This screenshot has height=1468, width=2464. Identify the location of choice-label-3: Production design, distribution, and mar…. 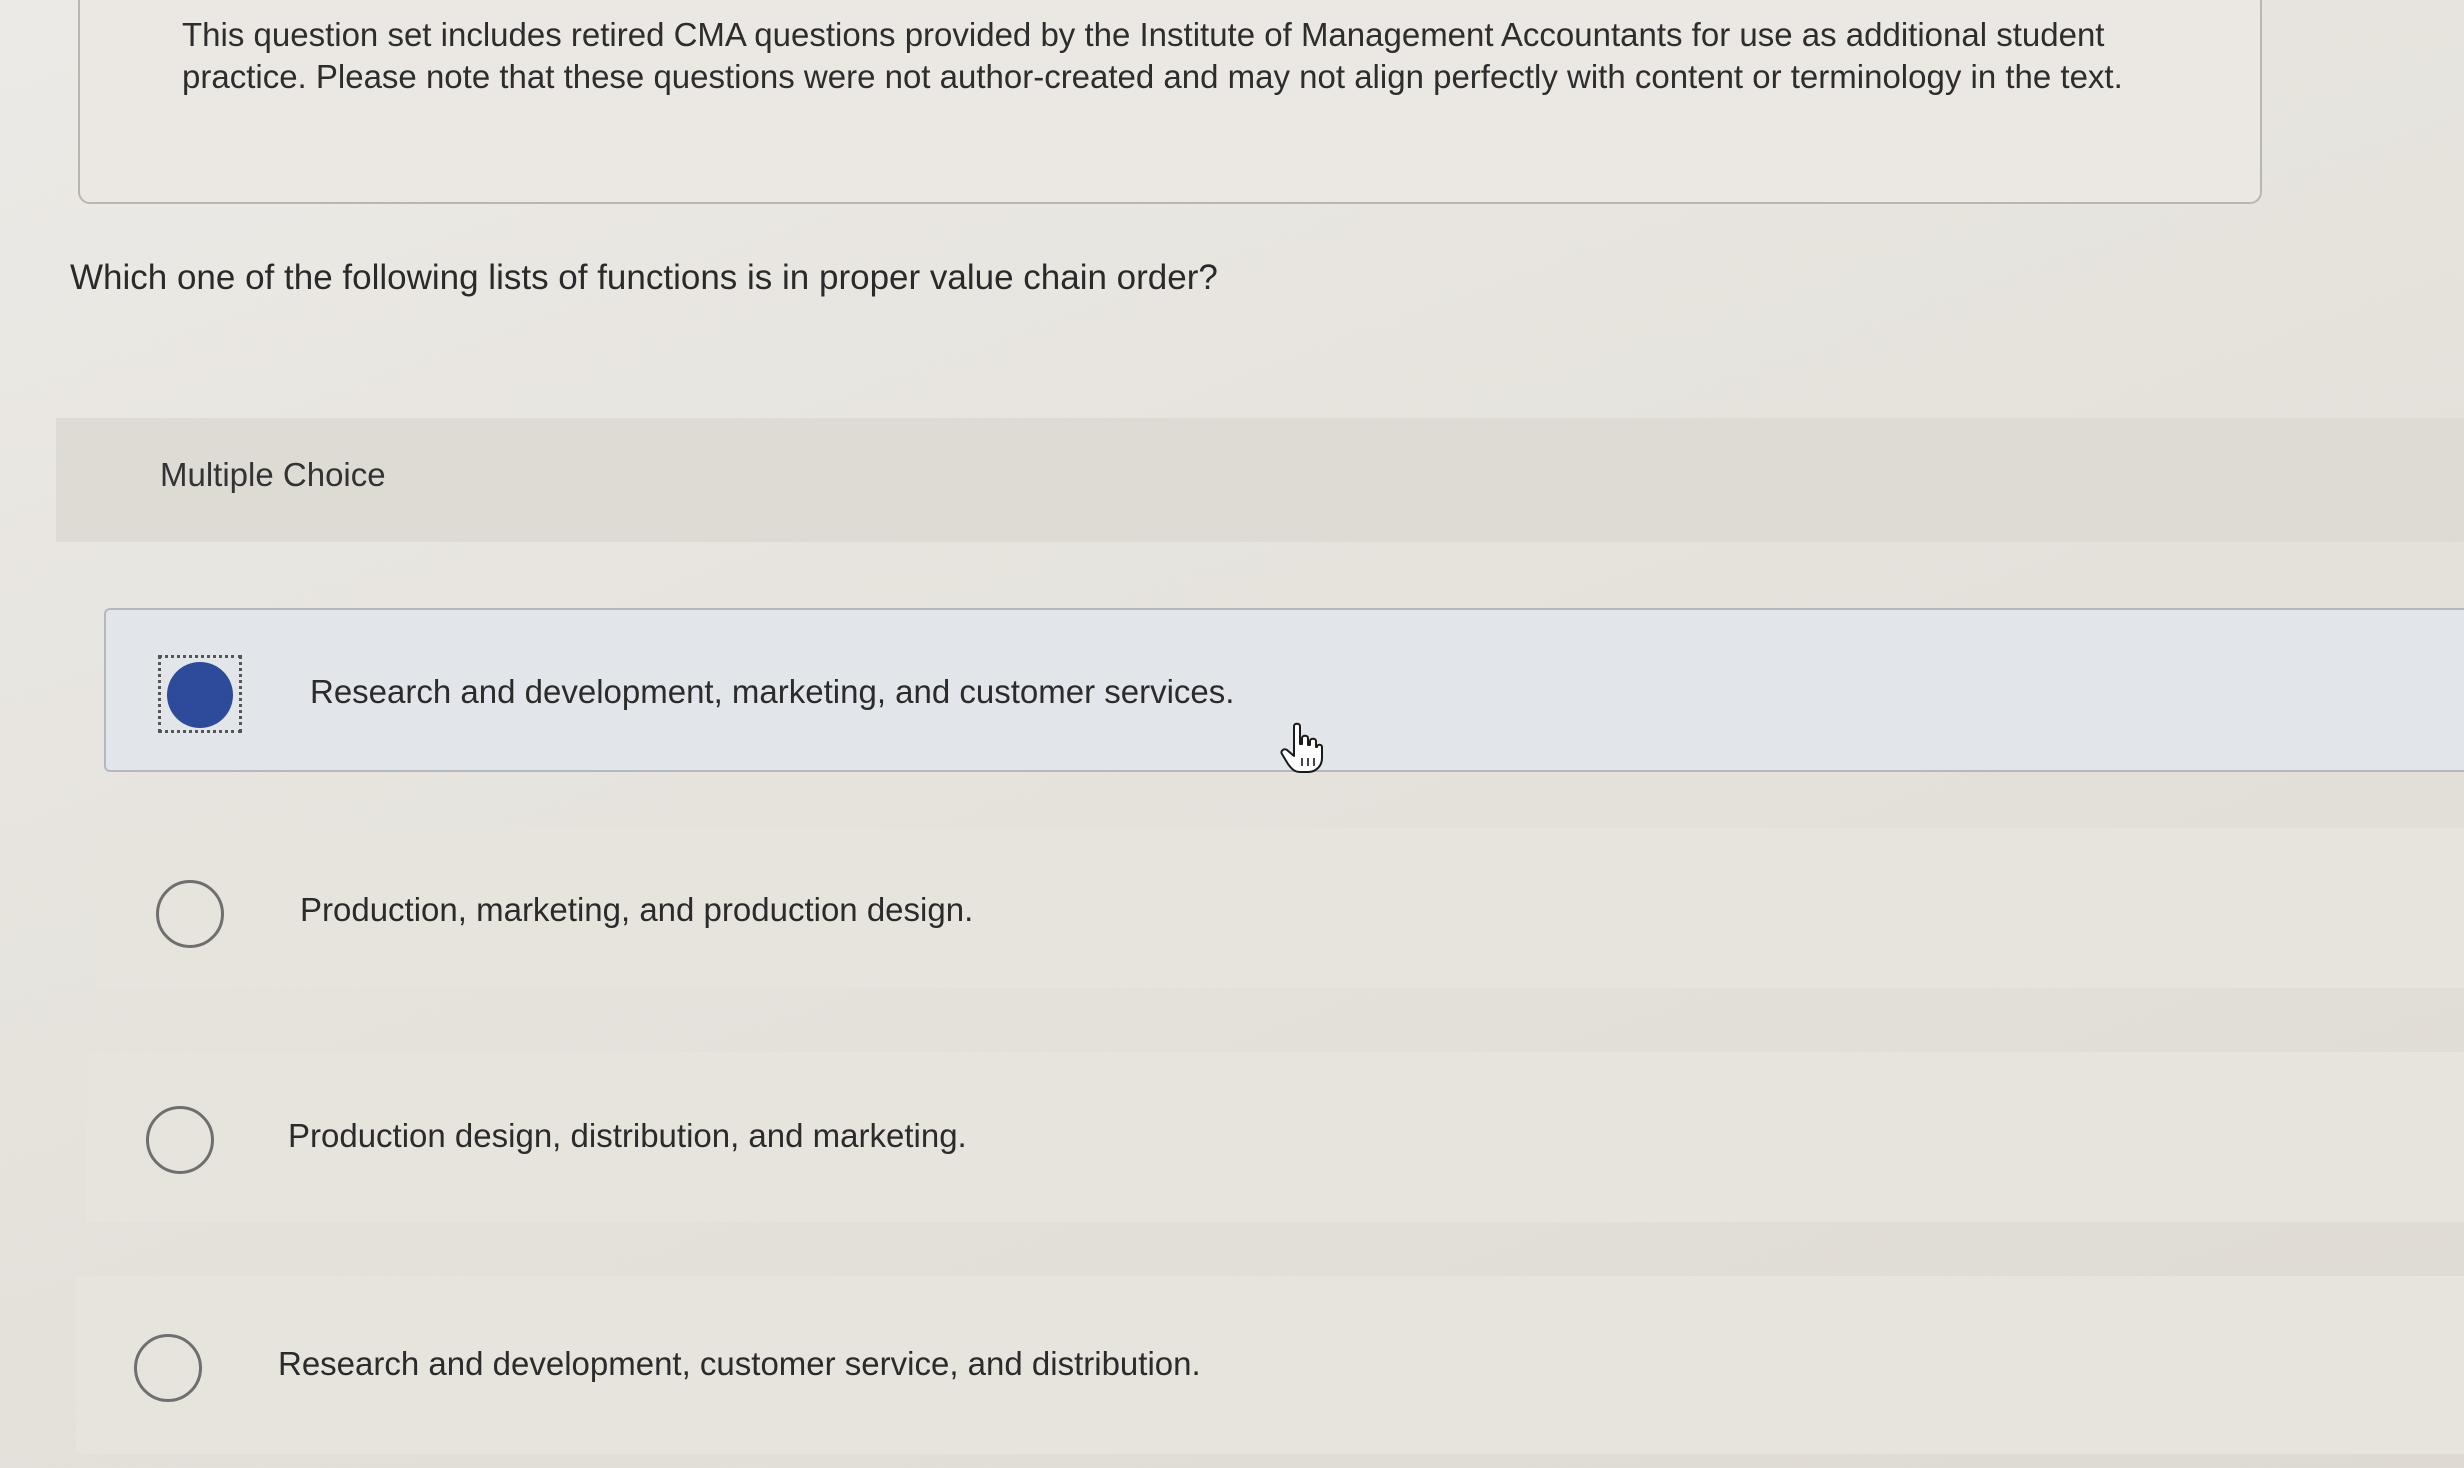
(627, 1135).